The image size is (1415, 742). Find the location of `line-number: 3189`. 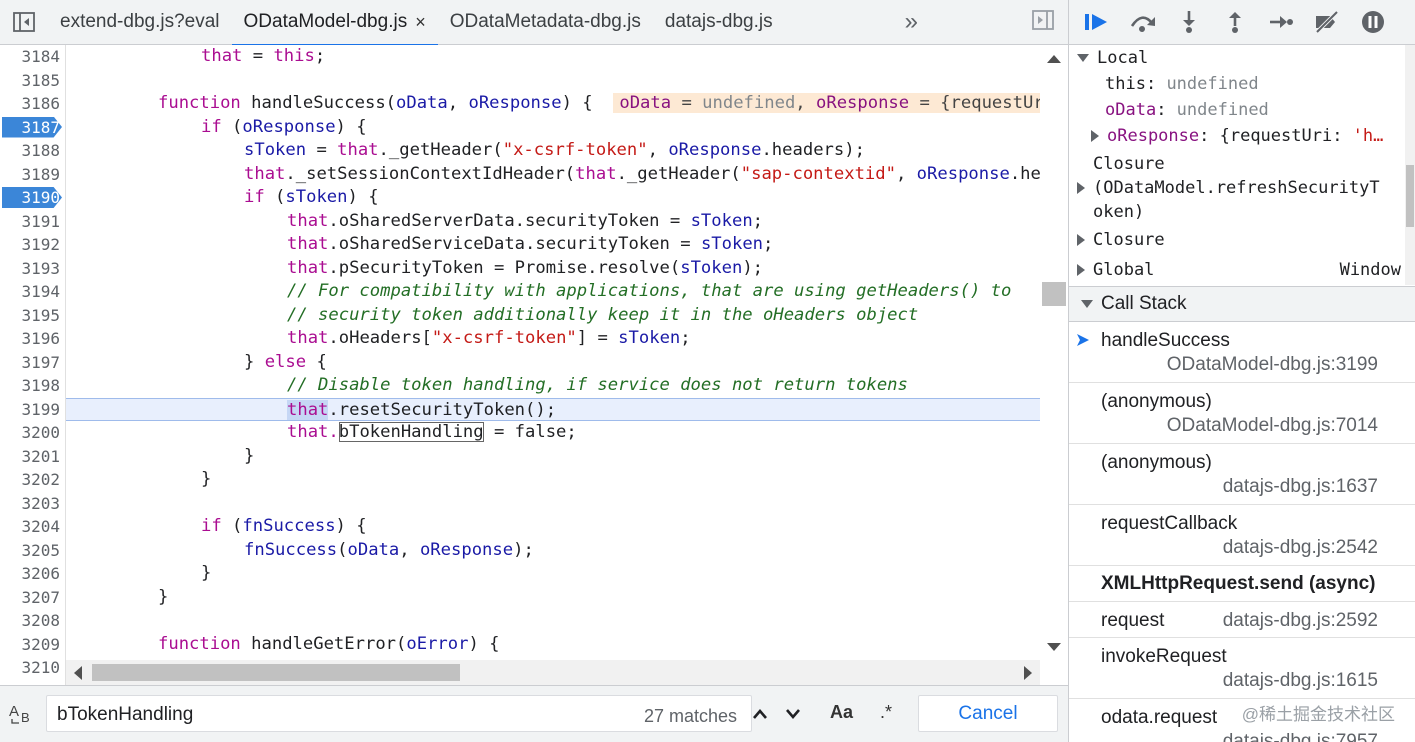

line-number: 3189 is located at coordinates (33, 175).